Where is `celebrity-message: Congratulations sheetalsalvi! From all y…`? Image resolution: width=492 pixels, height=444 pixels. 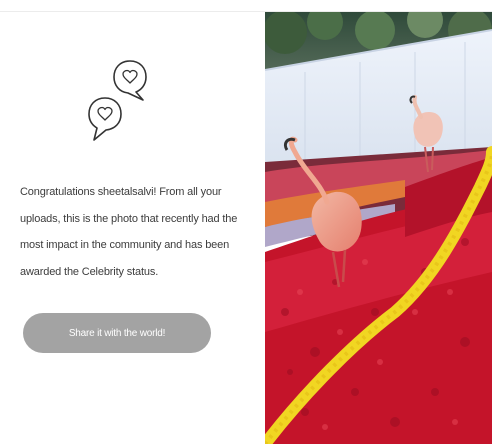
celebrity-message: Congratulations sheetalsalvi! From all y… is located at coordinates (129, 232).